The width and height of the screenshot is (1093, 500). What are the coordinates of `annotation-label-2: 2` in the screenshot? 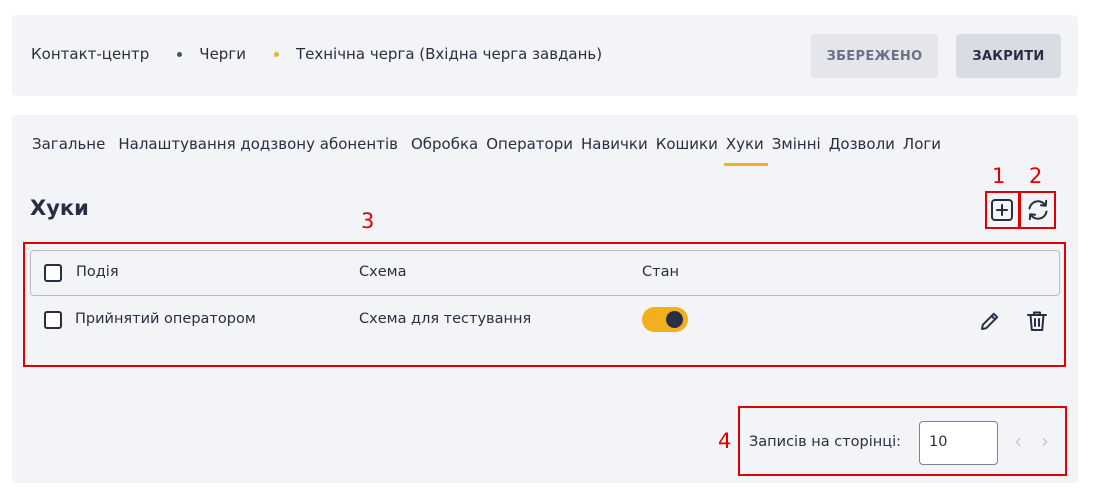 It's located at (1036, 176).